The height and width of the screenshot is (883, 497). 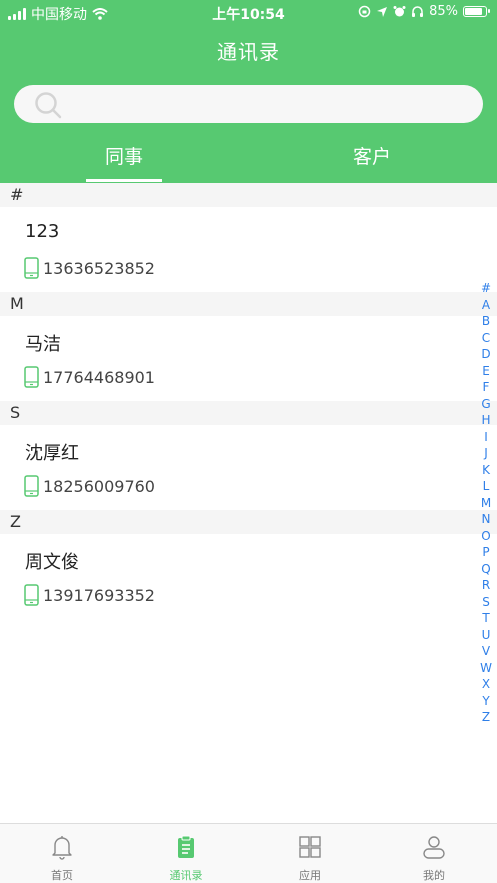 I want to click on clipboard-icon, so click(x=186, y=846).